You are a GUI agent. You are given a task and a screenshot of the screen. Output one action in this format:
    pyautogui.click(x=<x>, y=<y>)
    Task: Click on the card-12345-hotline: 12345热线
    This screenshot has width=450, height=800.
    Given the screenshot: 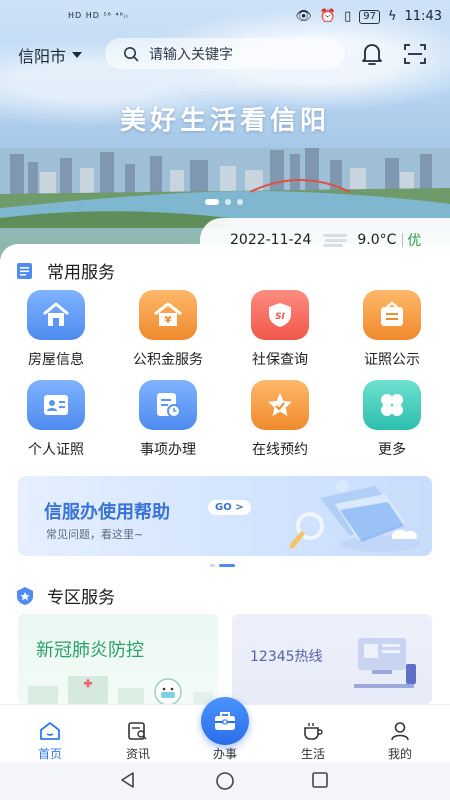 What is the action you would take?
    pyautogui.click(x=332, y=659)
    